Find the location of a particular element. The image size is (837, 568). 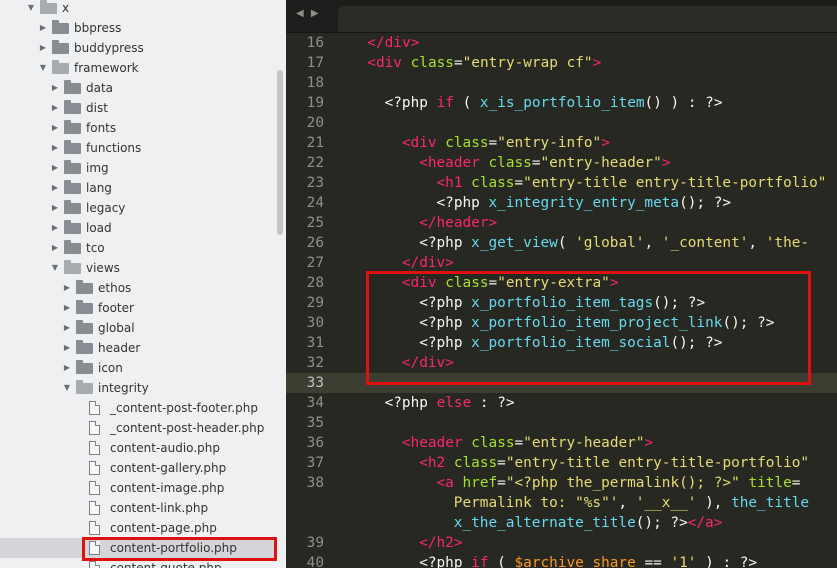

code-line: 17 <div class="entry-wrap cf"> is located at coordinates (561, 63).